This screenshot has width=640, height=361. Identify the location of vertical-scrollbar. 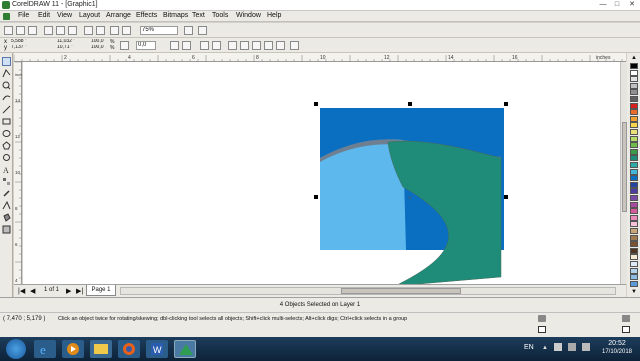
(623, 173).